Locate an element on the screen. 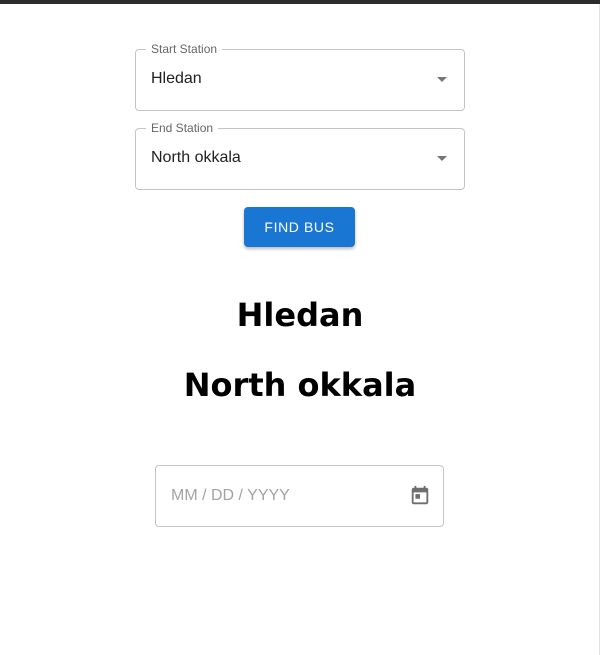 This screenshot has height=655, width=600. date-placeholder: MM / DD / YYYY is located at coordinates (230, 495).